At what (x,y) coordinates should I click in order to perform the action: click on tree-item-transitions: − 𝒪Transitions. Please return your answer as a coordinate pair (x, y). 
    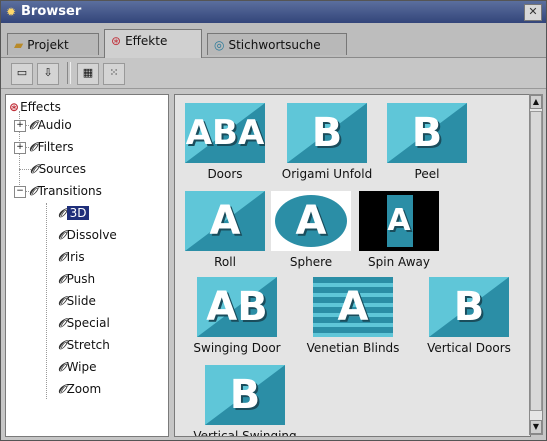
    Looking at the image, I should click on (58, 191).